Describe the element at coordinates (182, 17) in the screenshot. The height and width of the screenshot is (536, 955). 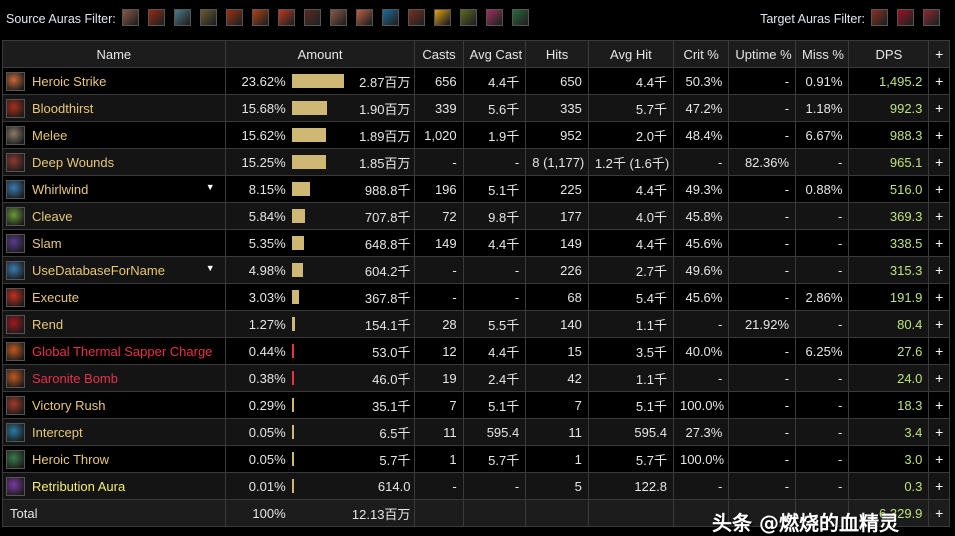
I see `aura-battle-shout-icon` at that location.